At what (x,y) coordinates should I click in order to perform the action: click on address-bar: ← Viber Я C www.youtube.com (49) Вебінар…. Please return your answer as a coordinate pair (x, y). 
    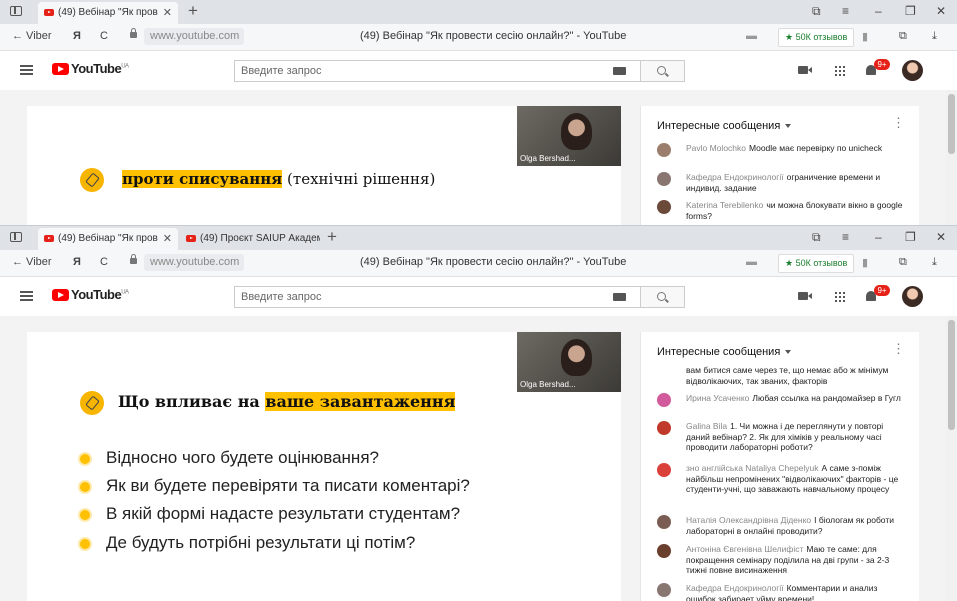
    Looking at the image, I should click on (478, 37).